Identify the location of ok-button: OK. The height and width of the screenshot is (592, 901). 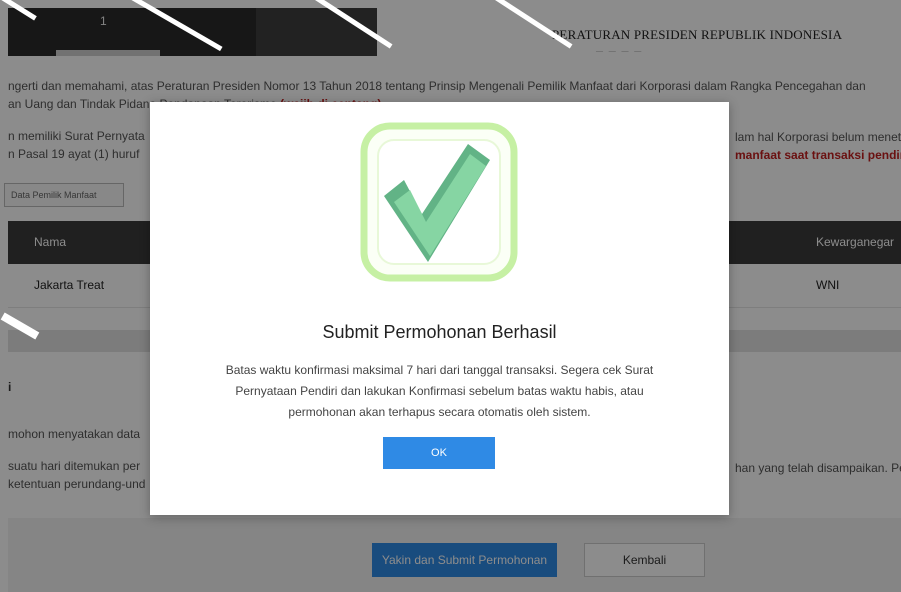
(439, 453).